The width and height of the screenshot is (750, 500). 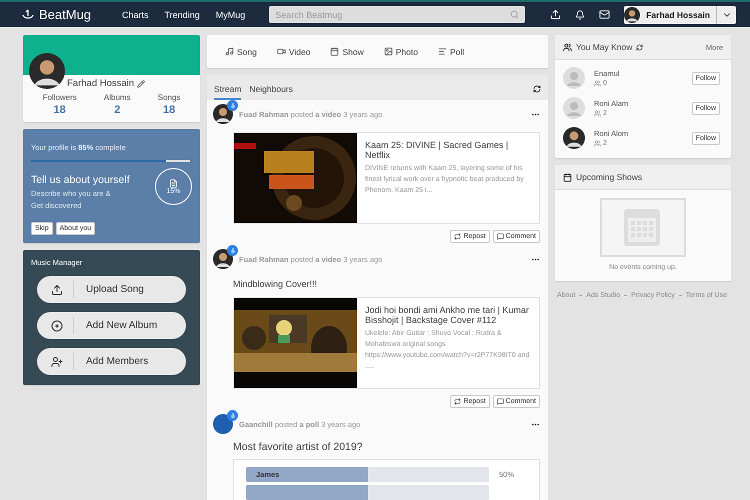 I want to click on video-icon, so click(x=281, y=51).